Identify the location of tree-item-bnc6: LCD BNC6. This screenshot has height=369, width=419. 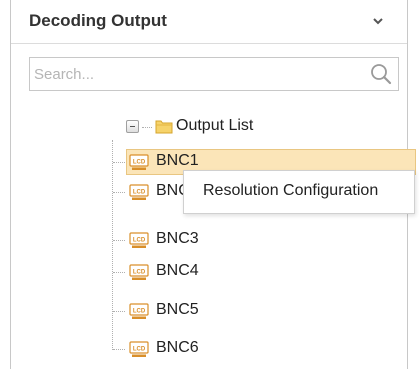
(209, 349).